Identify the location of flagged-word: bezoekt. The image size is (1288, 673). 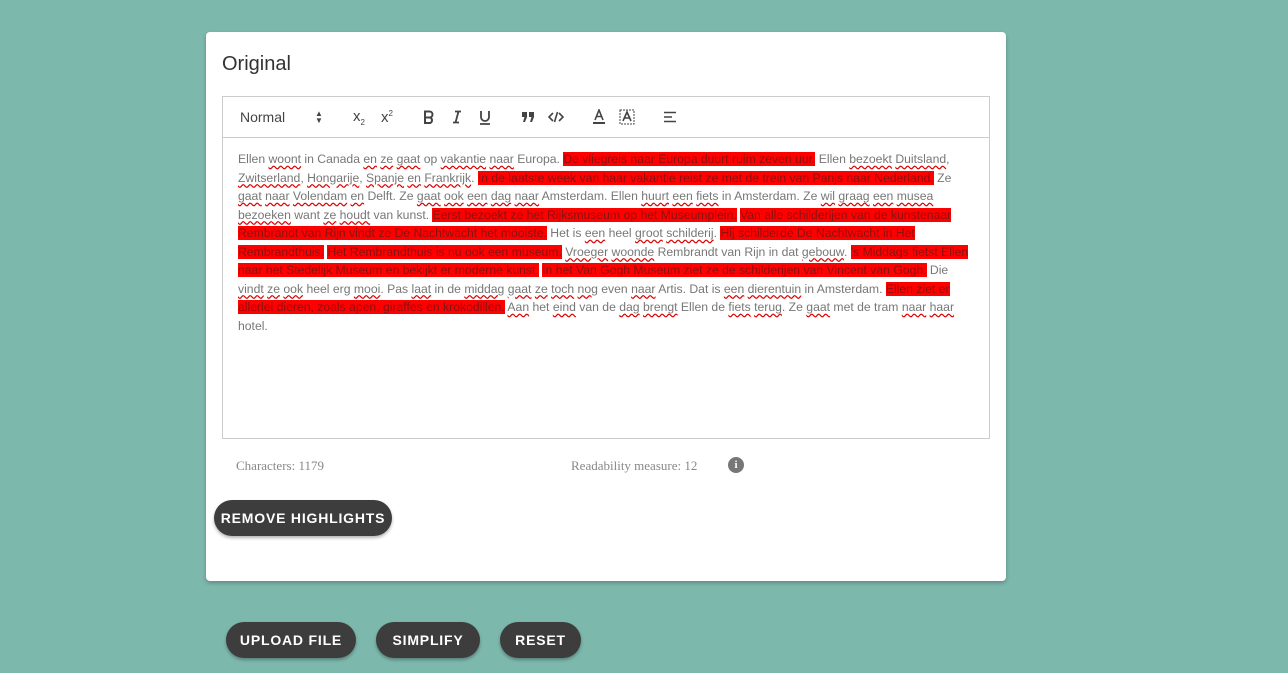
(870, 159).